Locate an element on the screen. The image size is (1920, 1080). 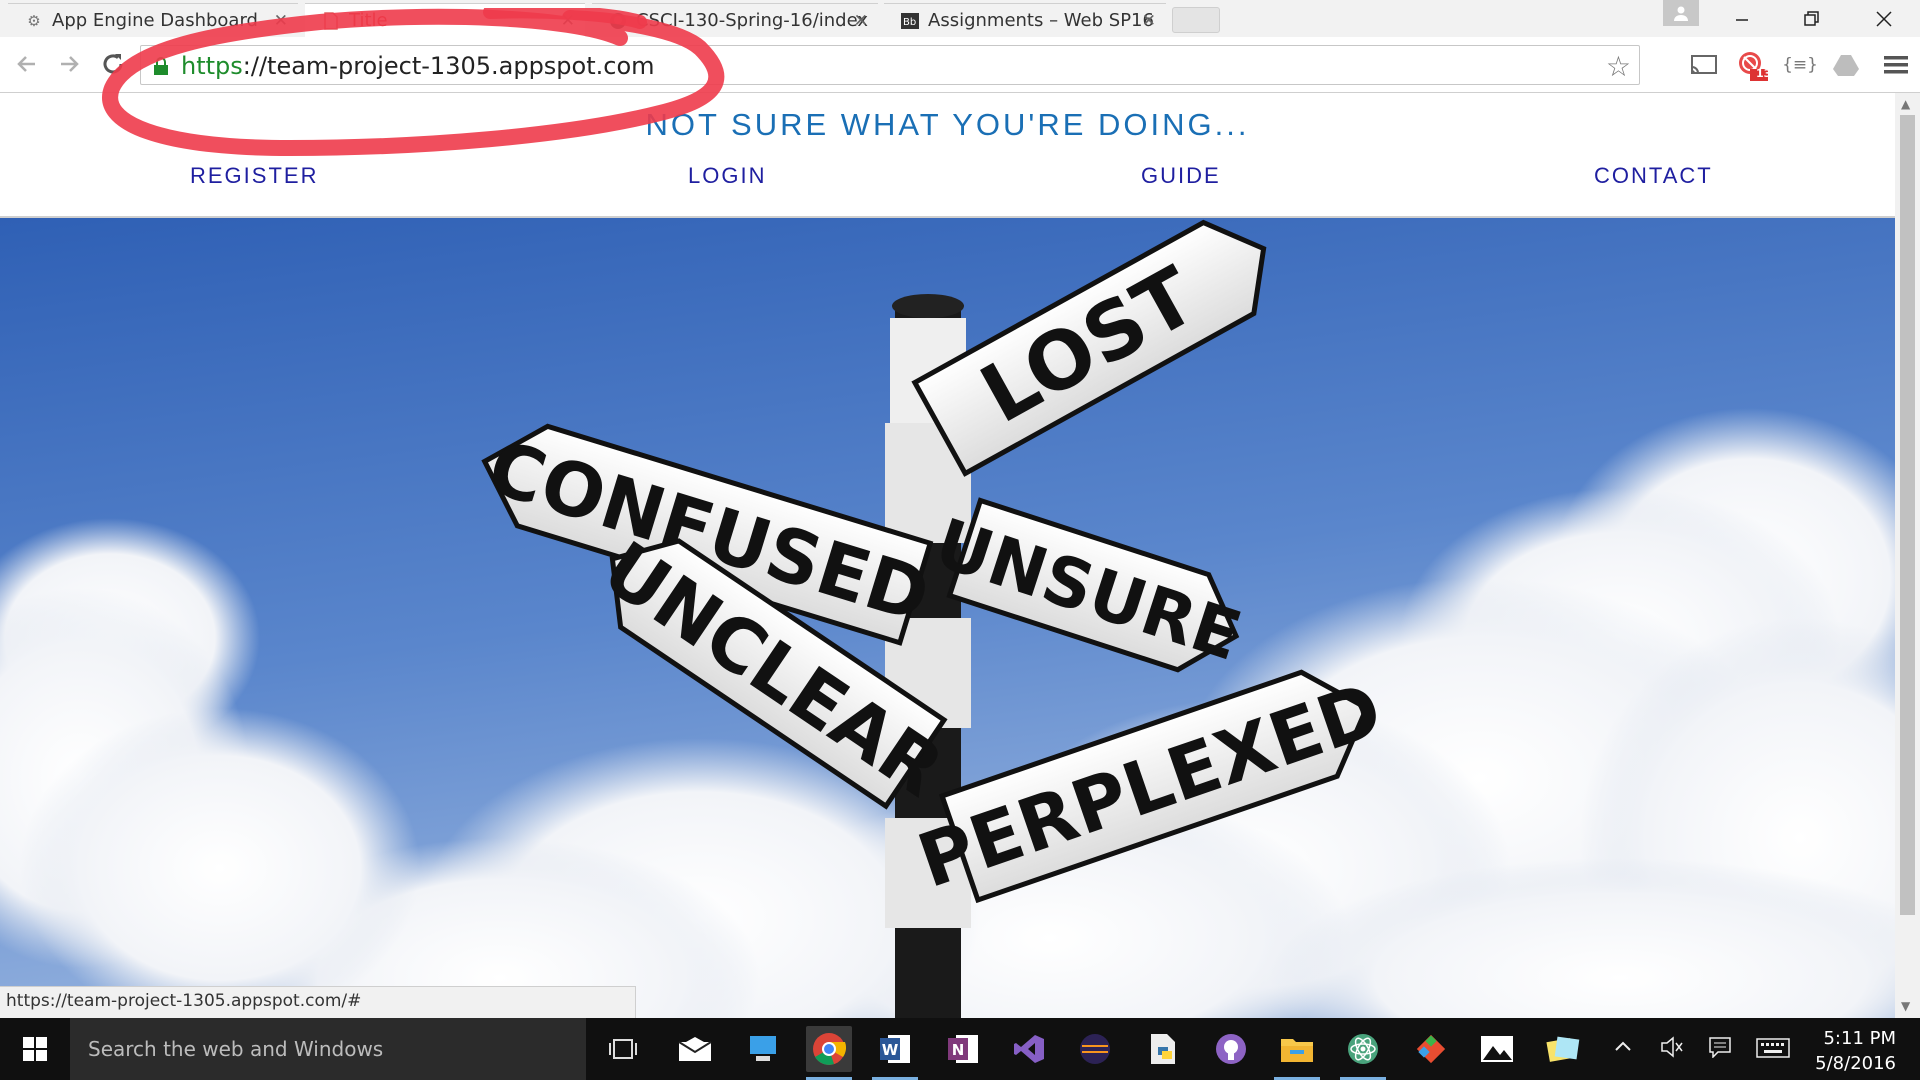
nav-contact-link: CONTACT is located at coordinates (1653, 176).